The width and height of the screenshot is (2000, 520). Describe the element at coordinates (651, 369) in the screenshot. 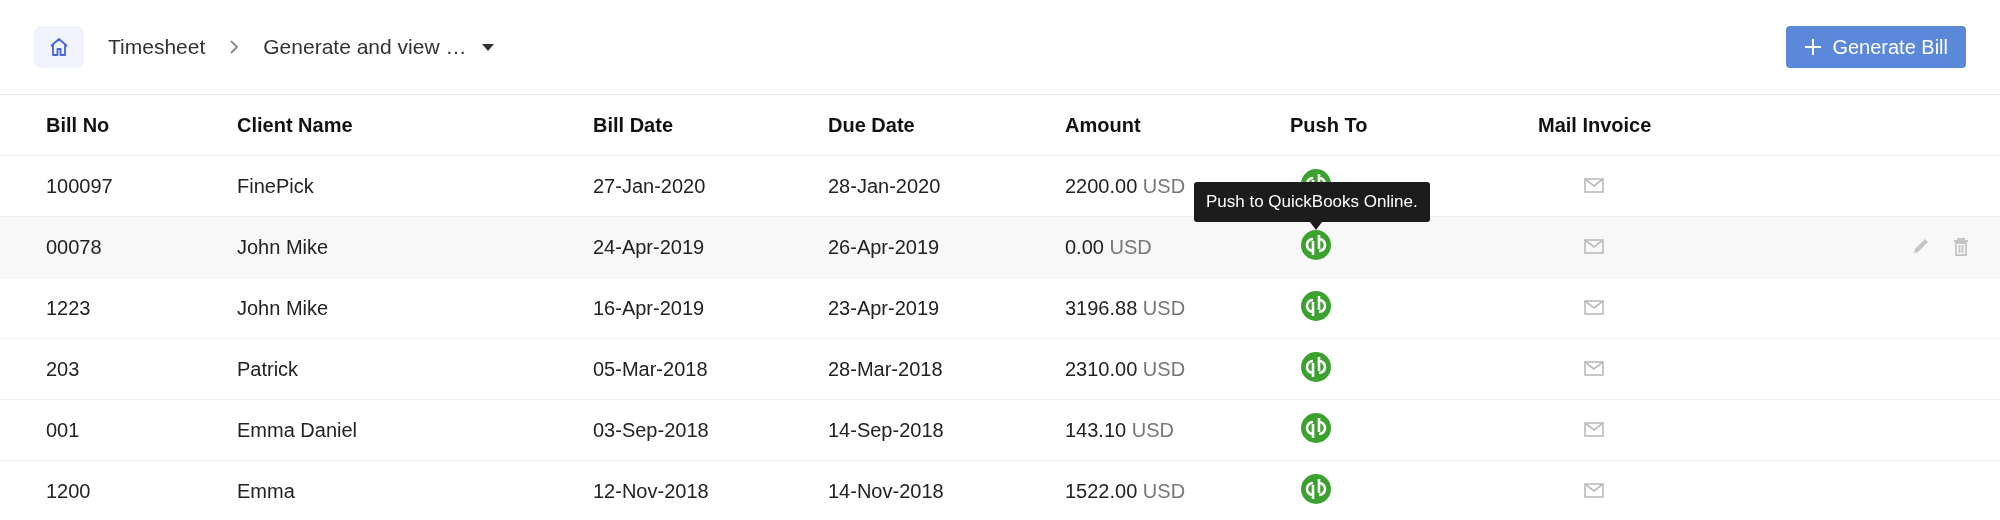

I see `table-cell-text: 05-Mar-2018` at that location.